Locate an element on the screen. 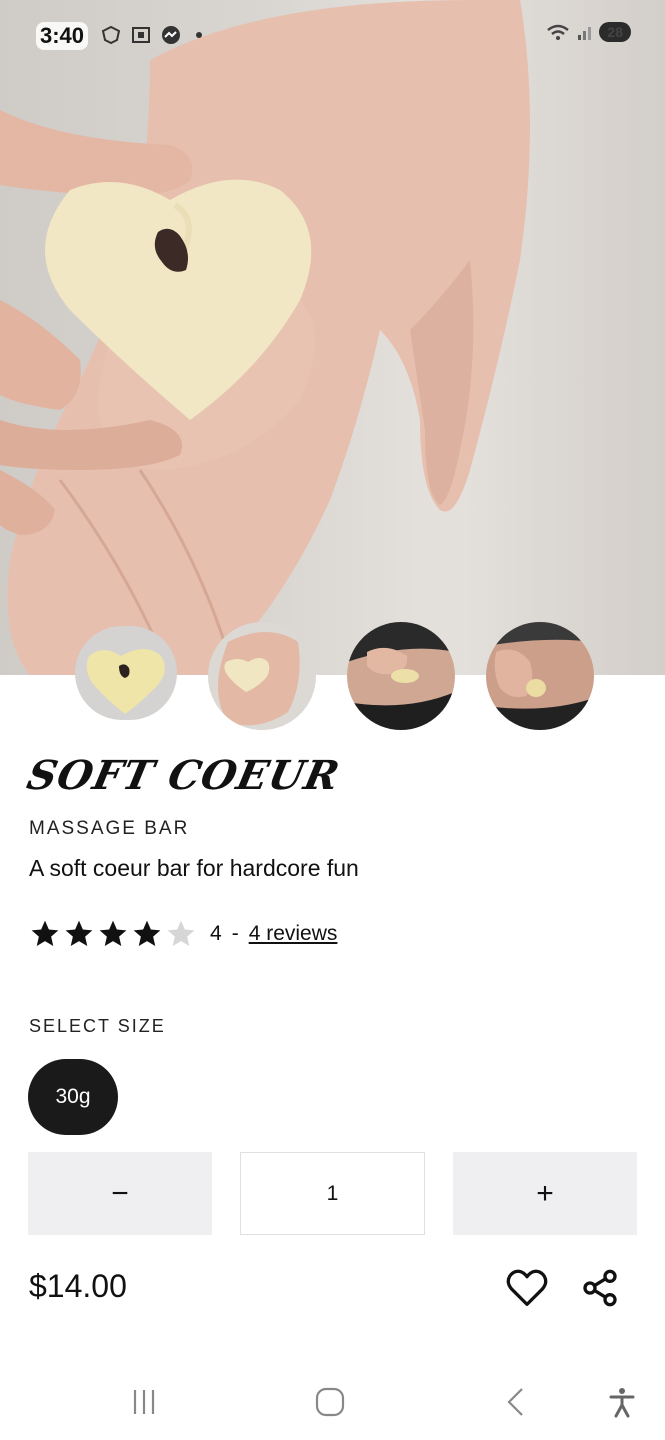  quantity-decrease-button: − is located at coordinates (120, 1193).